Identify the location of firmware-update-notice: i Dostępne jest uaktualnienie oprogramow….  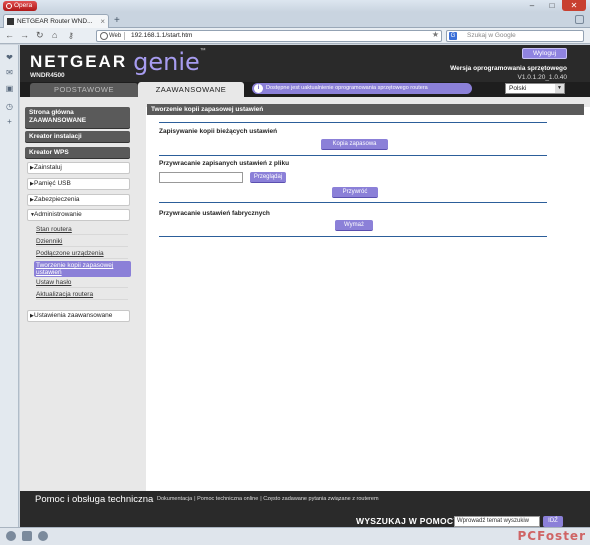
(362, 88).